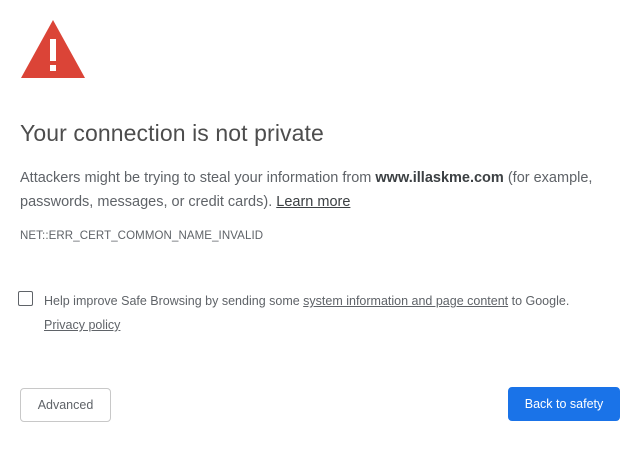 The image size is (631, 450). I want to click on back-to-safety-button: Back to safety, so click(564, 404).